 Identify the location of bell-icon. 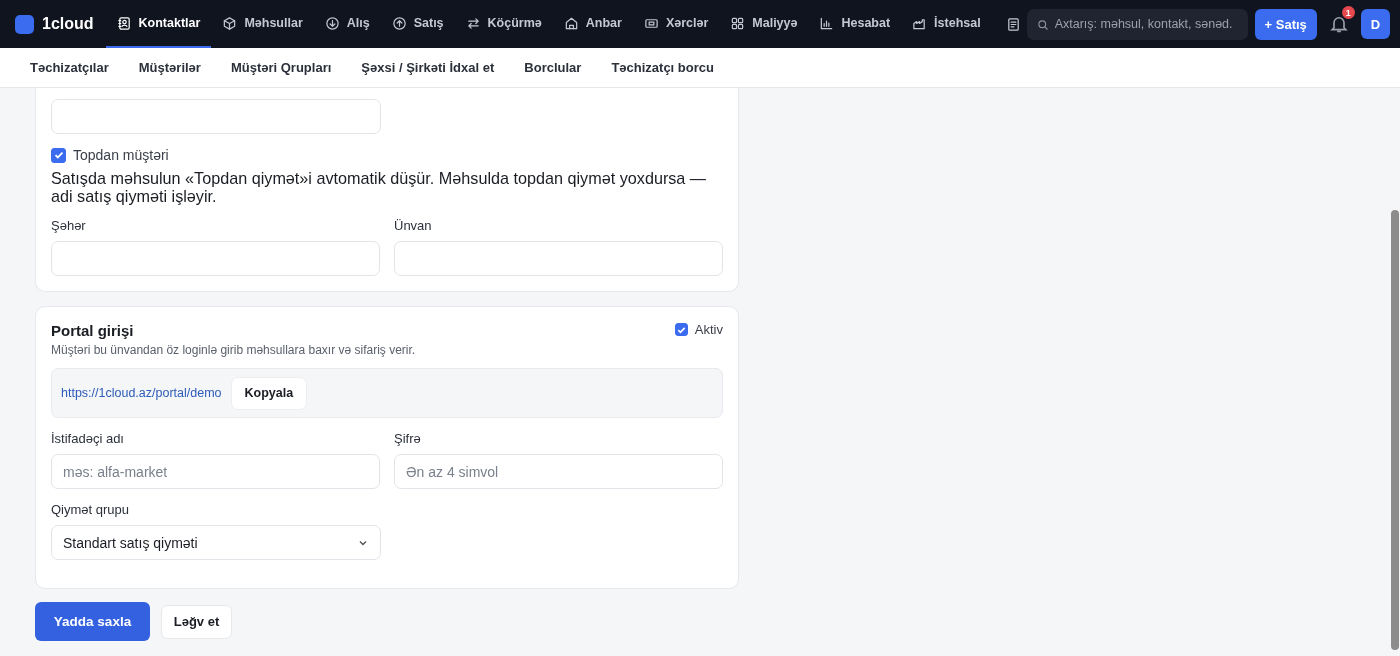
(1338, 24).